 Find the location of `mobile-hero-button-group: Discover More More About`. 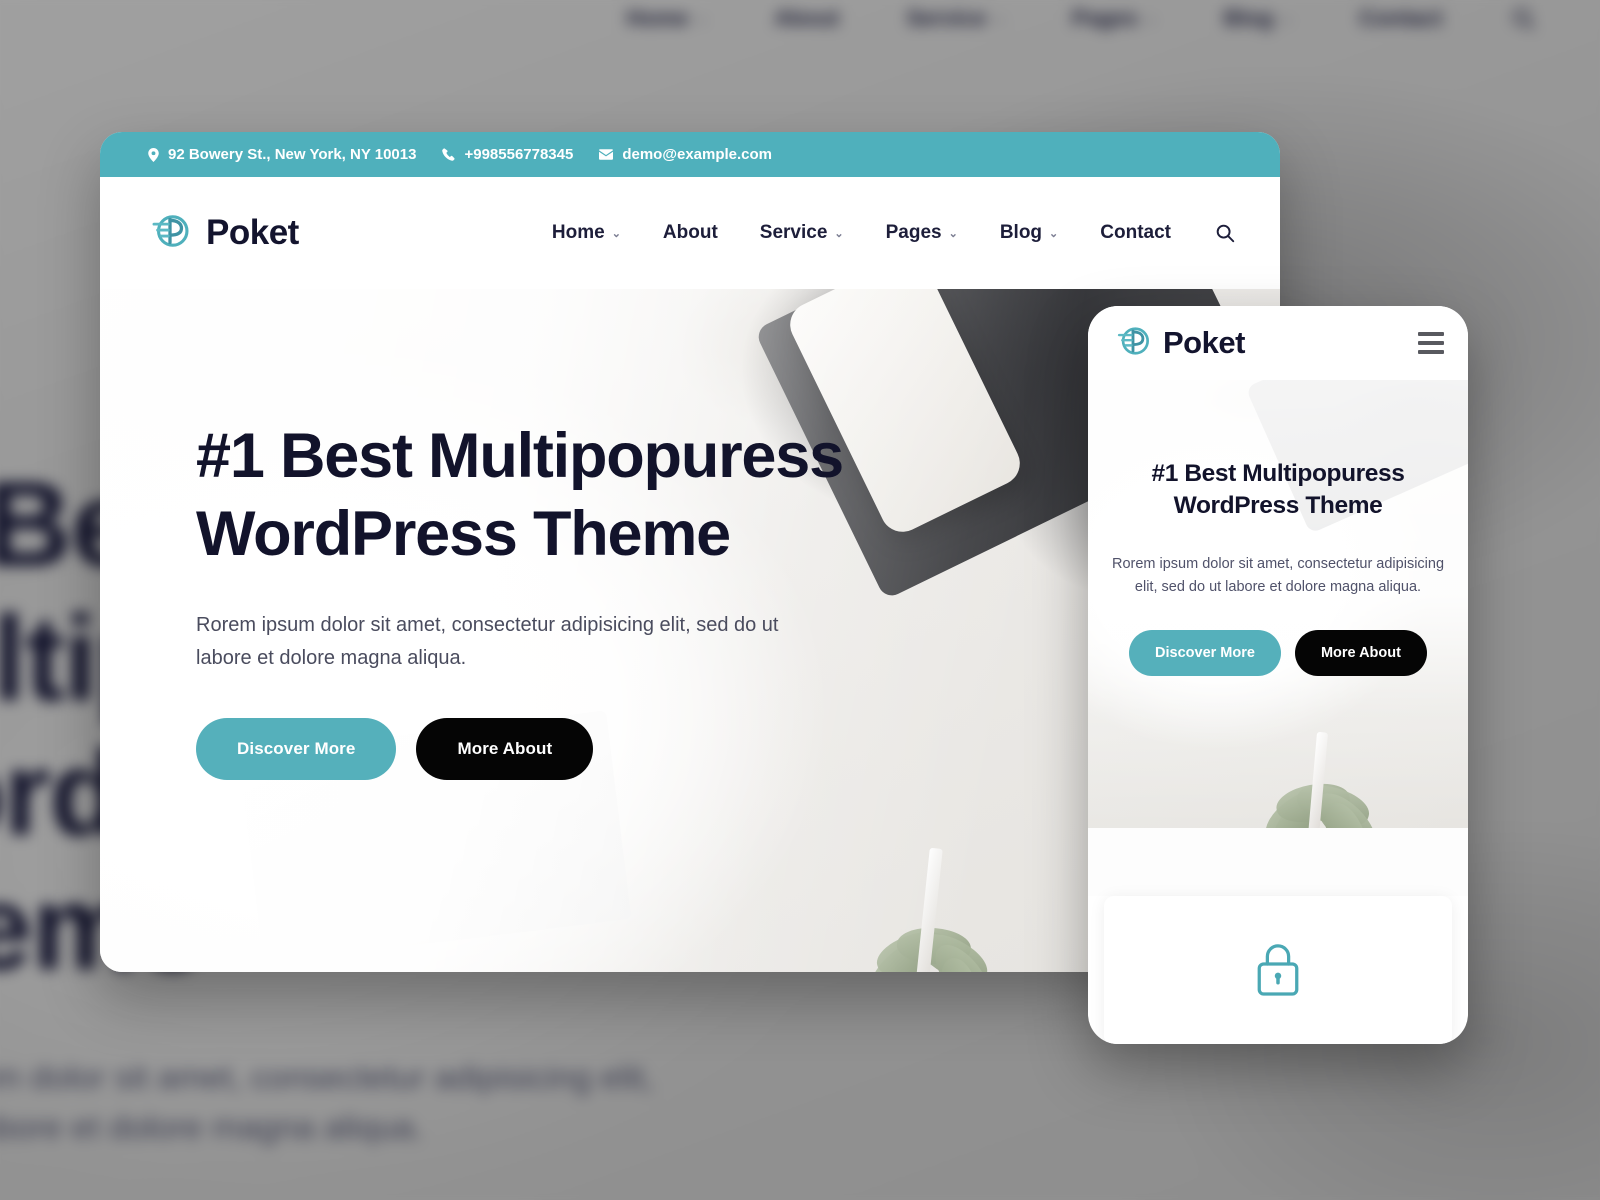

mobile-hero-button-group: Discover More More About is located at coordinates (1278, 652).